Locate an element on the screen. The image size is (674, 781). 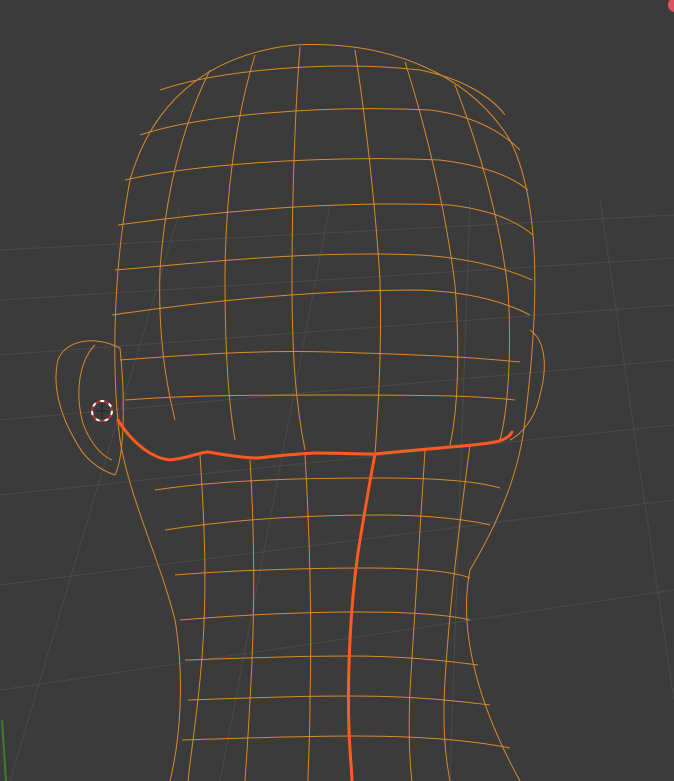
seam-edge-vertical is located at coordinates (362, 616).